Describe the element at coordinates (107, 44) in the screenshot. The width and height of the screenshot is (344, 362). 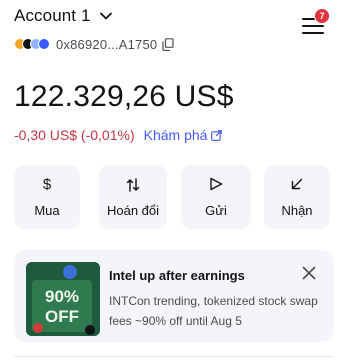
I see `account-address: 0x86920...A1750` at that location.